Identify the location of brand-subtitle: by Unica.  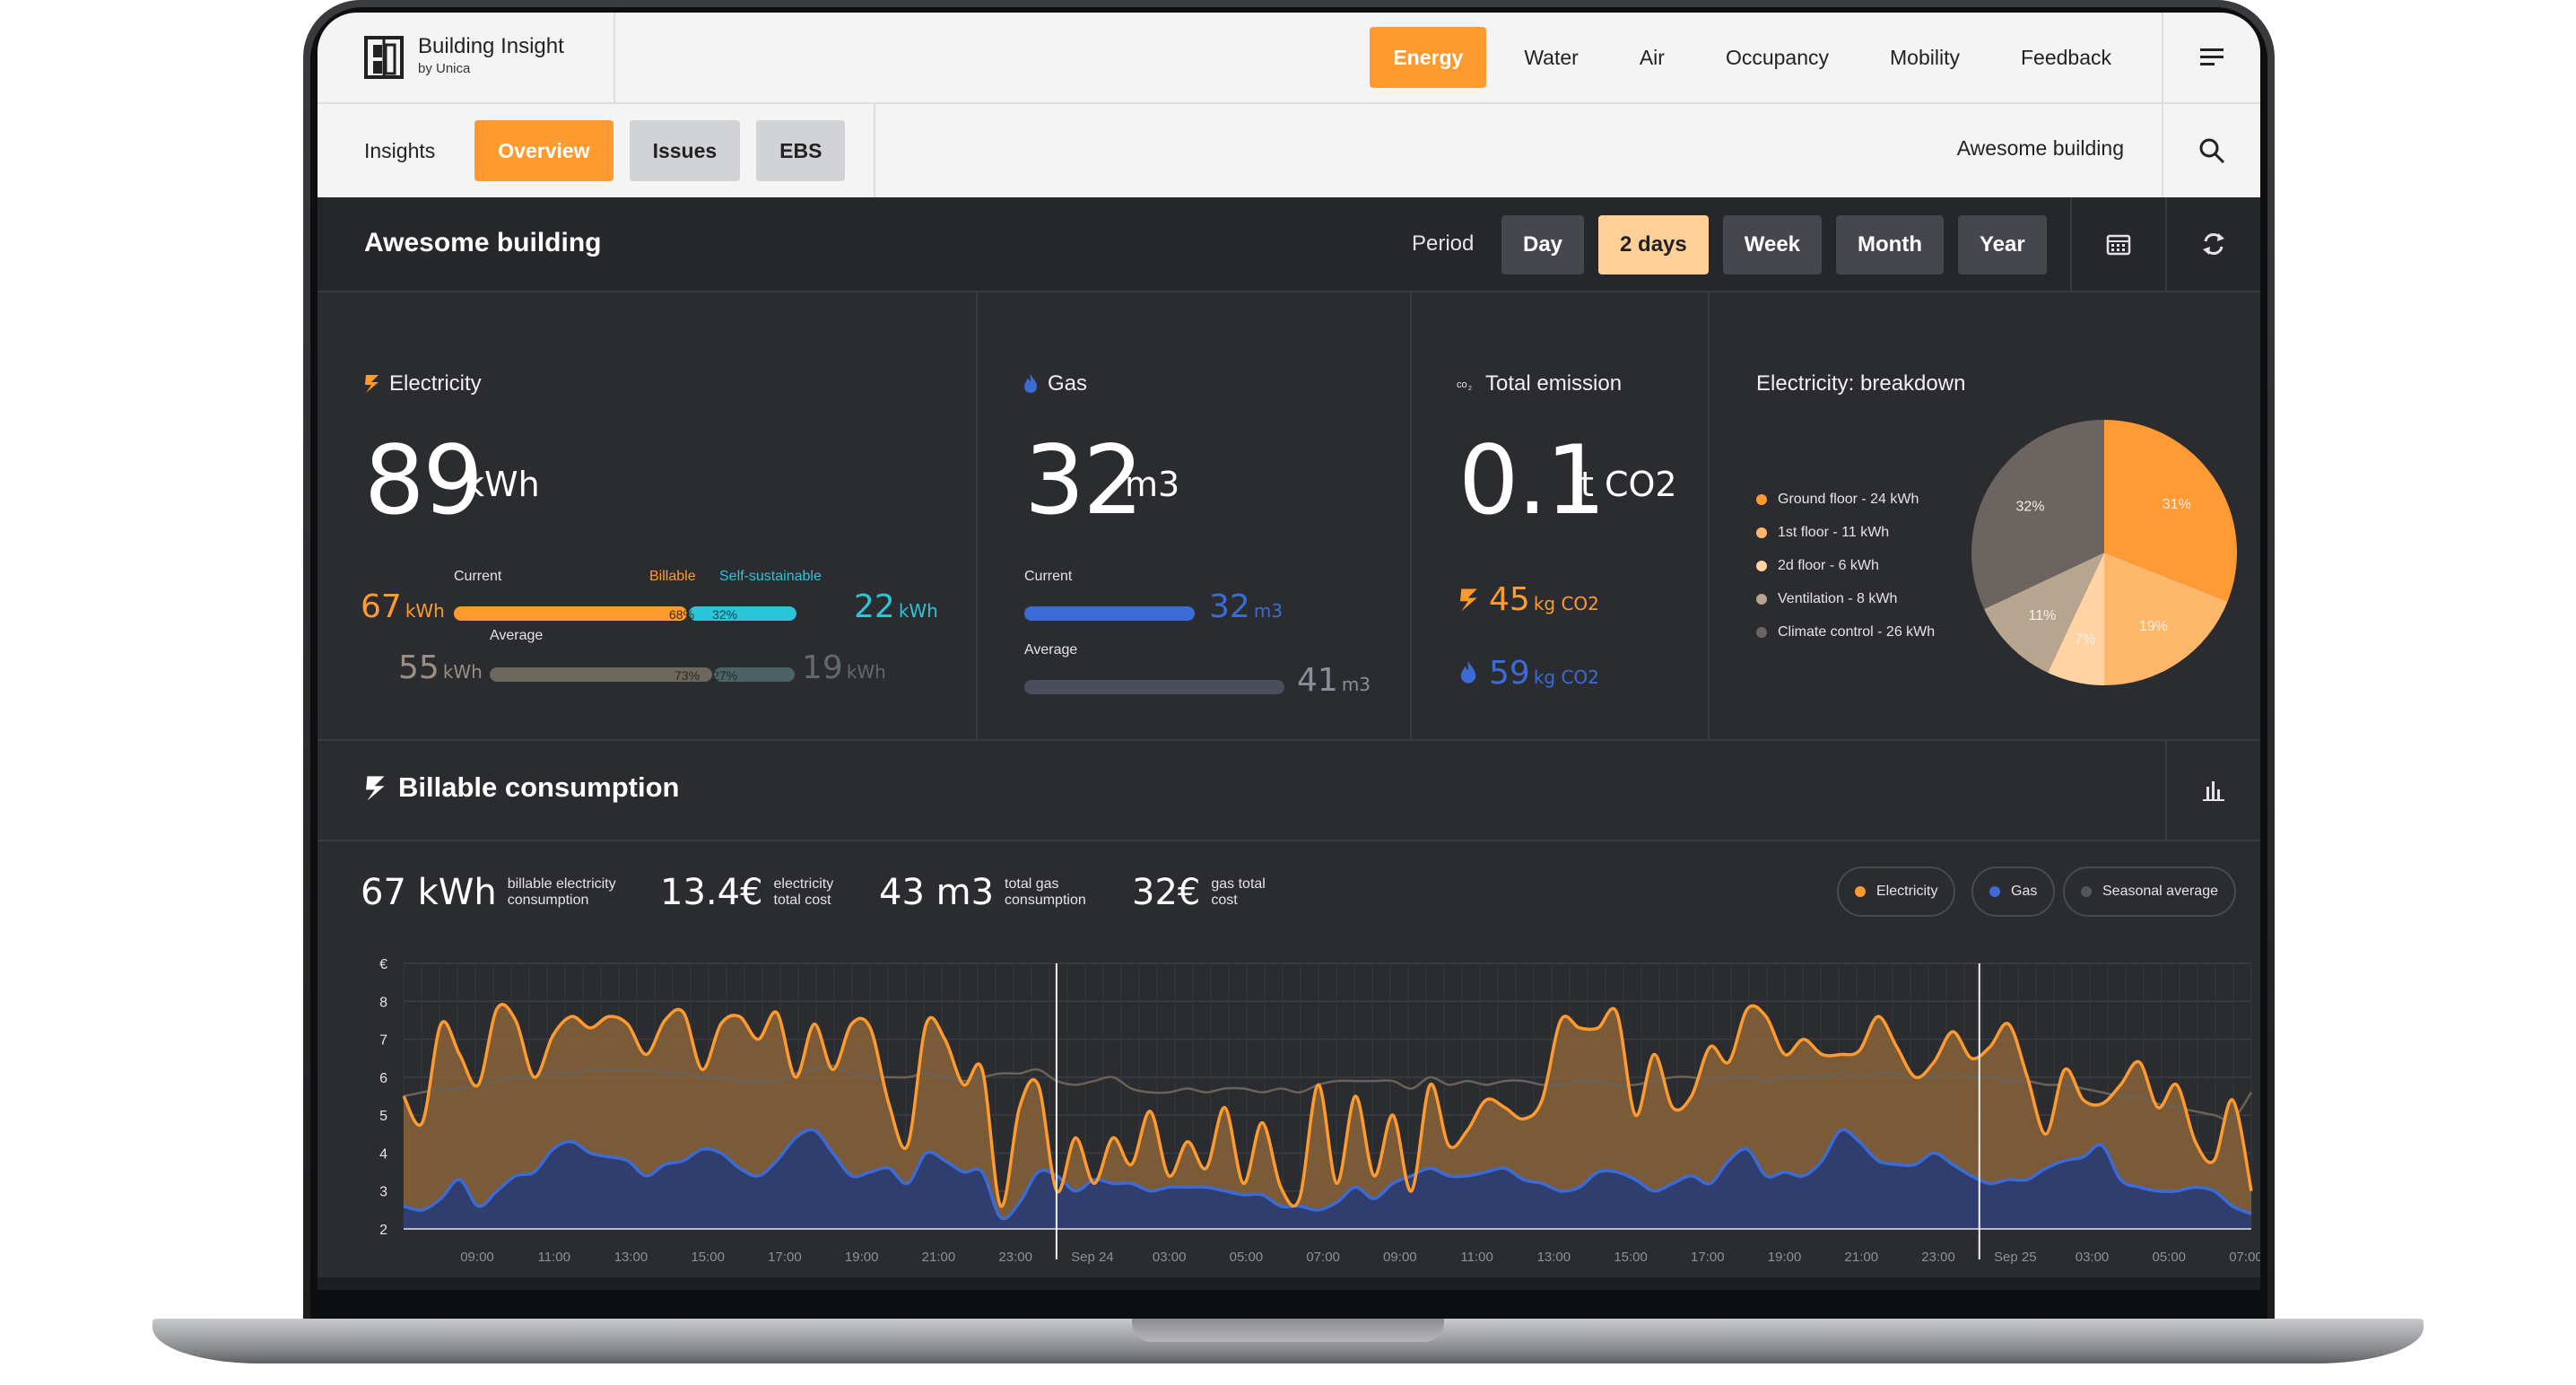
(444, 68).